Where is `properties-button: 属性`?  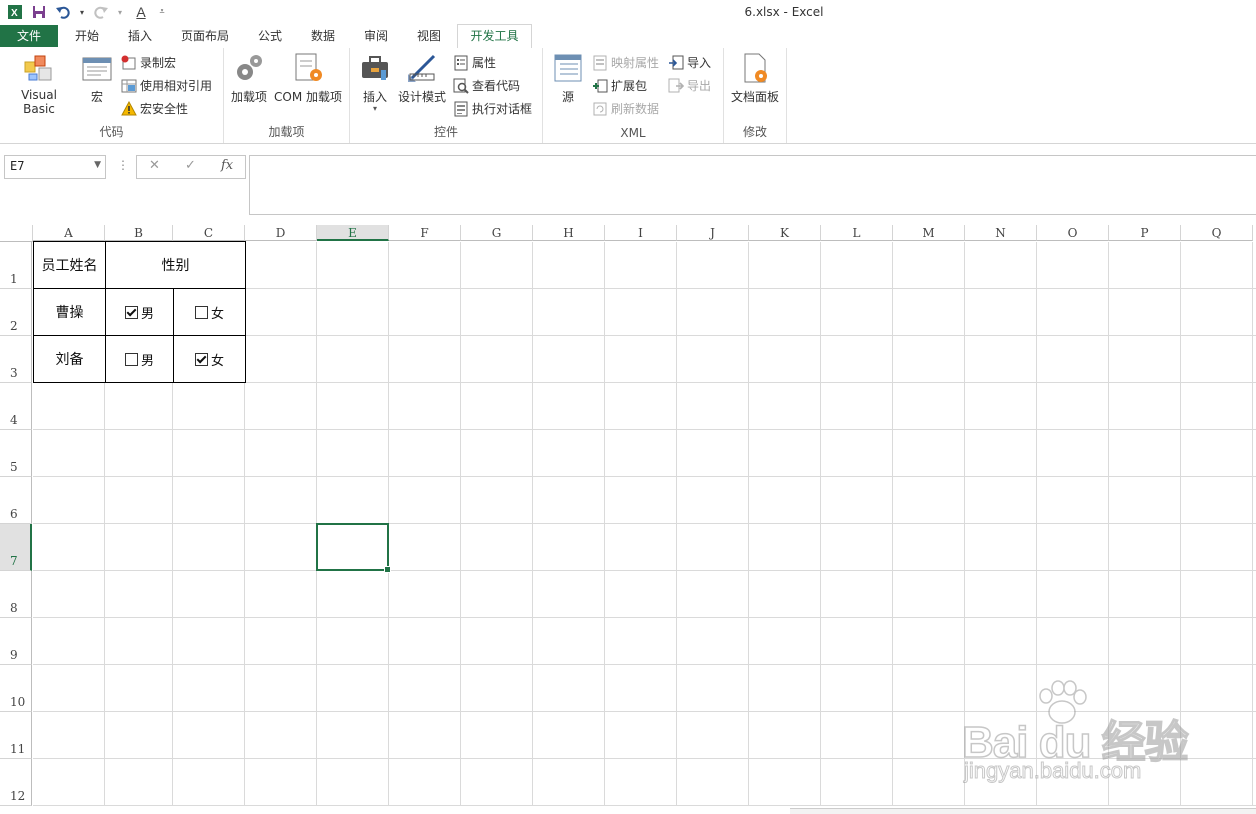 properties-button: 属性 is located at coordinates (474, 63).